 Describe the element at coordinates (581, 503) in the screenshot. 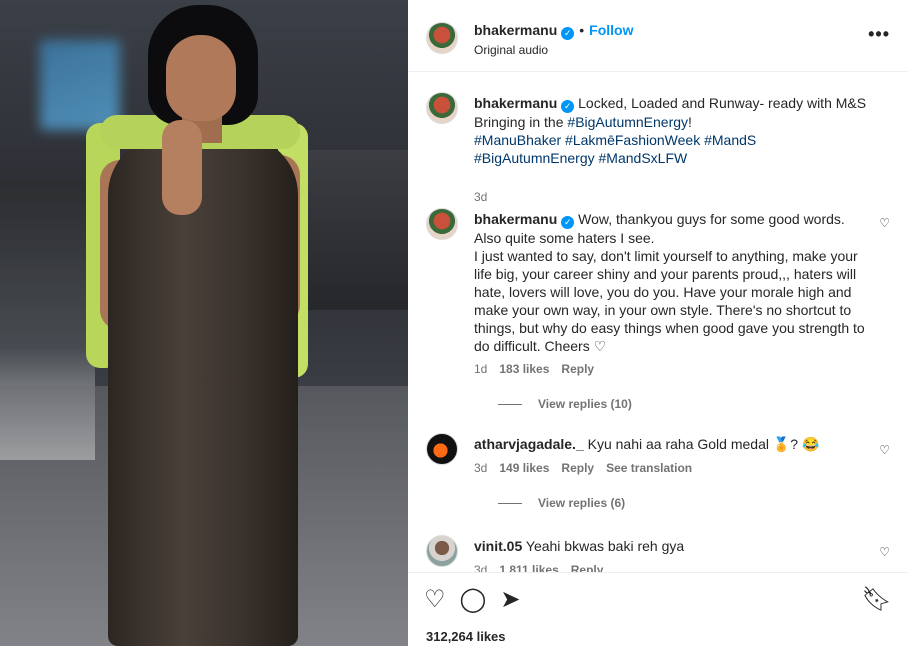

I see `view-replies-label: View replies (6)` at that location.